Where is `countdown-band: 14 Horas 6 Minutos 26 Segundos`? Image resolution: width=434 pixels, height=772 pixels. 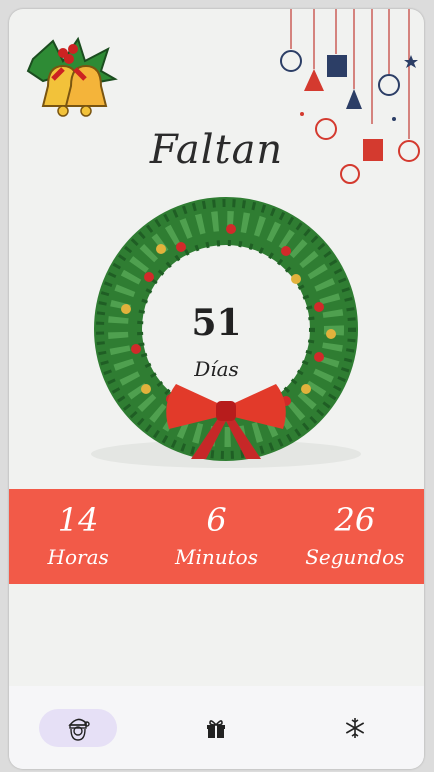 countdown-band: 14 Horas 6 Minutos 26 Segundos is located at coordinates (216, 536).